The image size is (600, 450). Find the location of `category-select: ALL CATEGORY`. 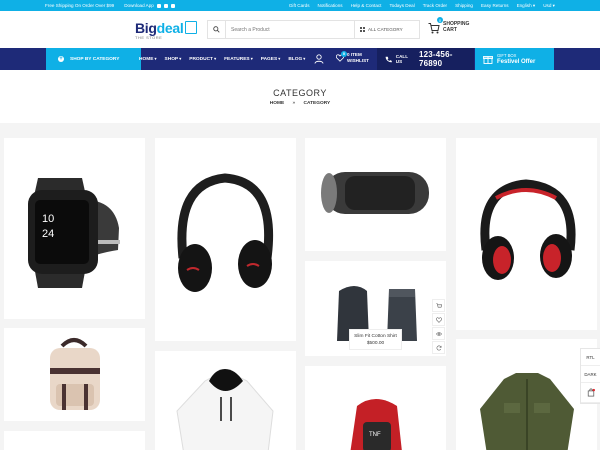

category-select: ALL CATEGORY is located at coordinates (385, 29).